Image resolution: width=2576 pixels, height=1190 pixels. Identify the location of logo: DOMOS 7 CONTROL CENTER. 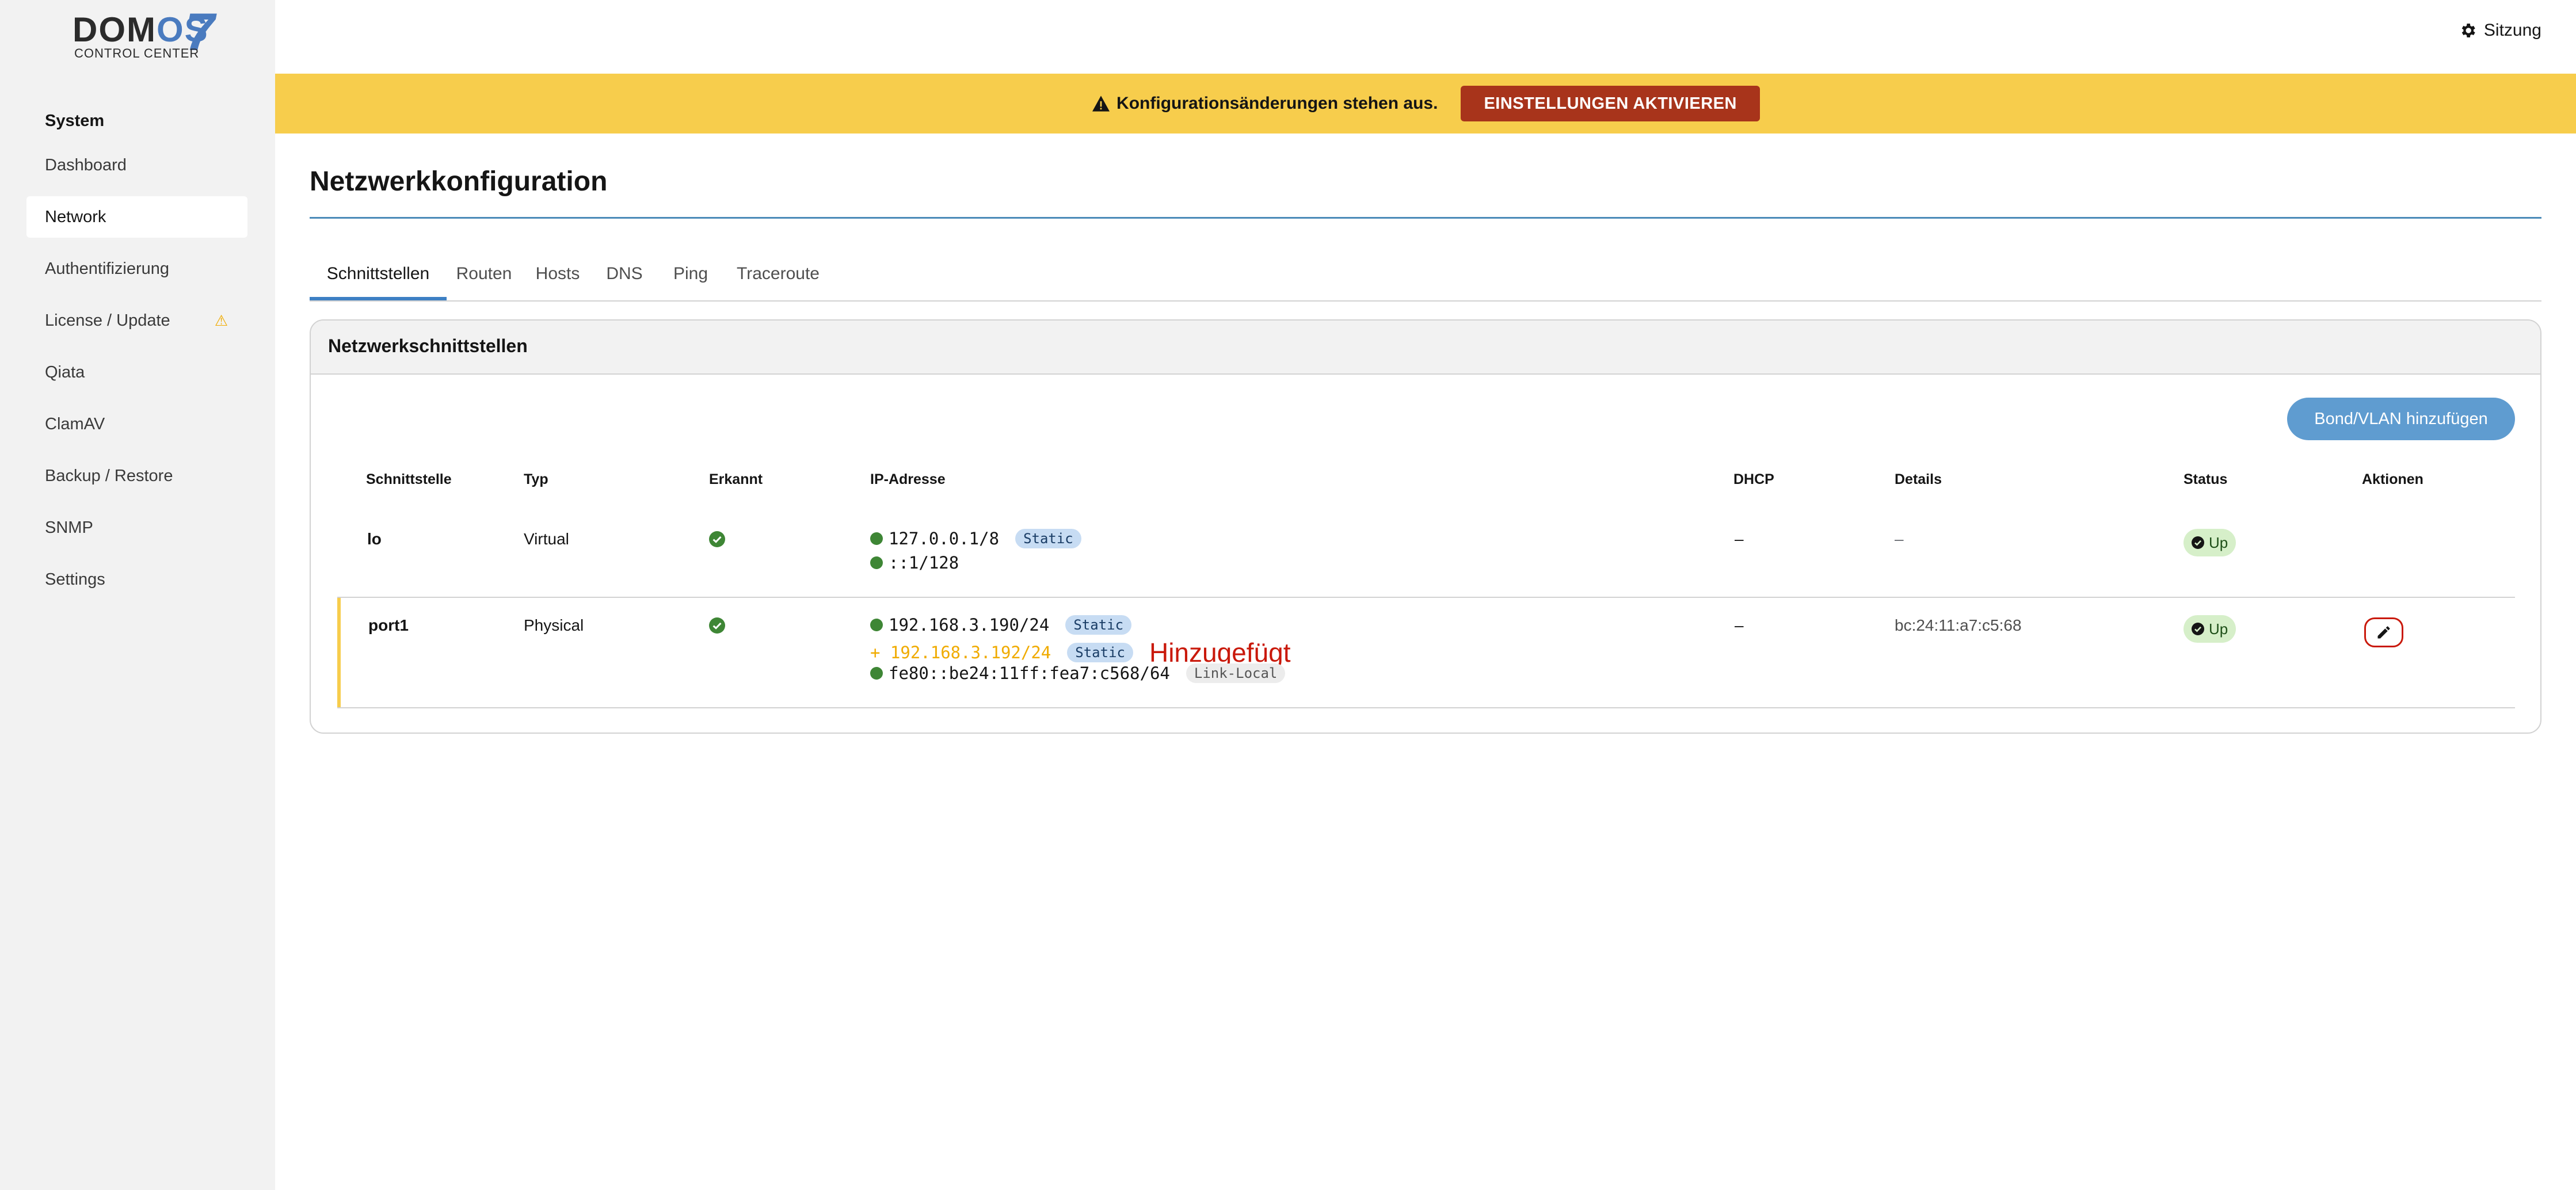
(153, 32).